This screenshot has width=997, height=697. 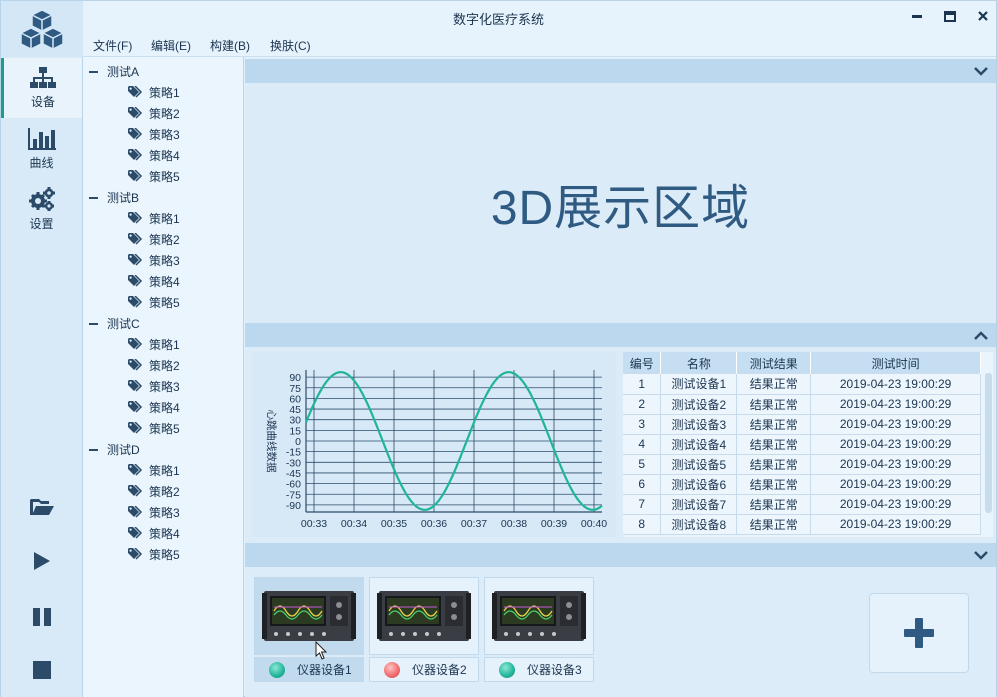 What do you see at coordinates (895, 363) in the screenshot?
I see `col-header-time: 测试时间` at bounding box center [895, 363].